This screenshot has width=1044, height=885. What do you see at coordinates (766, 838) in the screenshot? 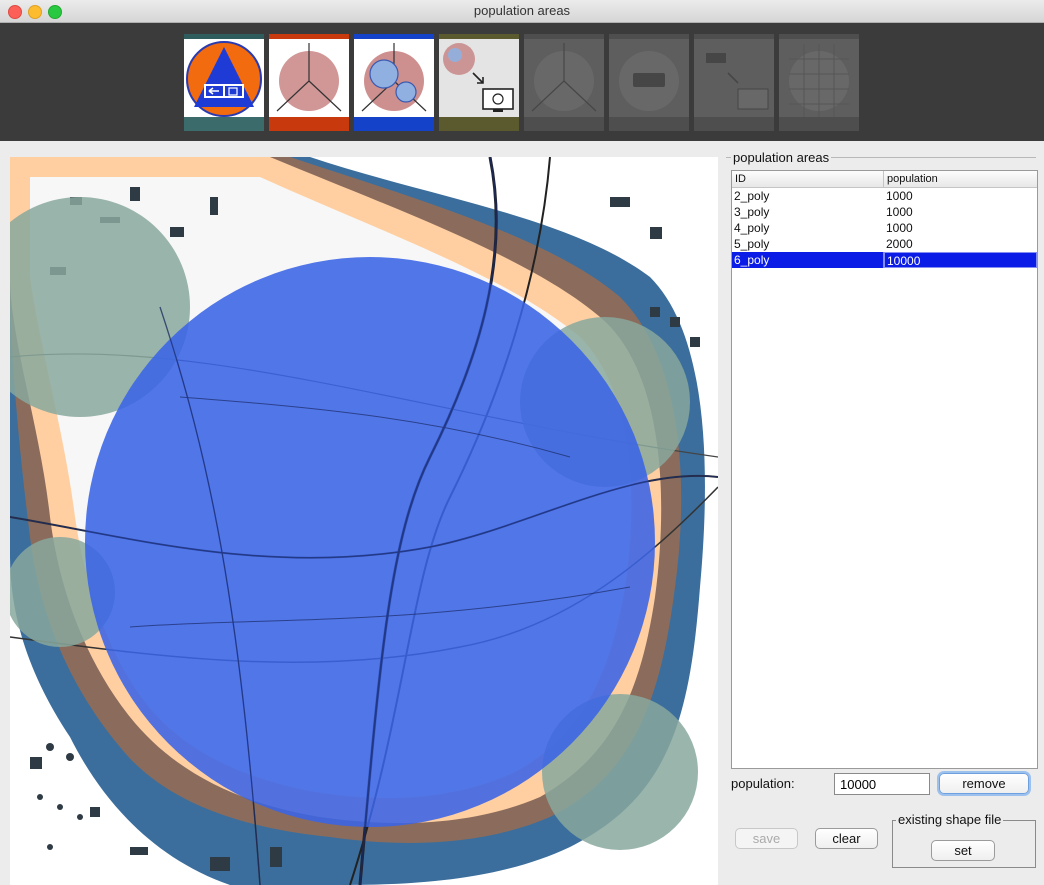
I see `save-button: save` at bounding box center [766, 838].